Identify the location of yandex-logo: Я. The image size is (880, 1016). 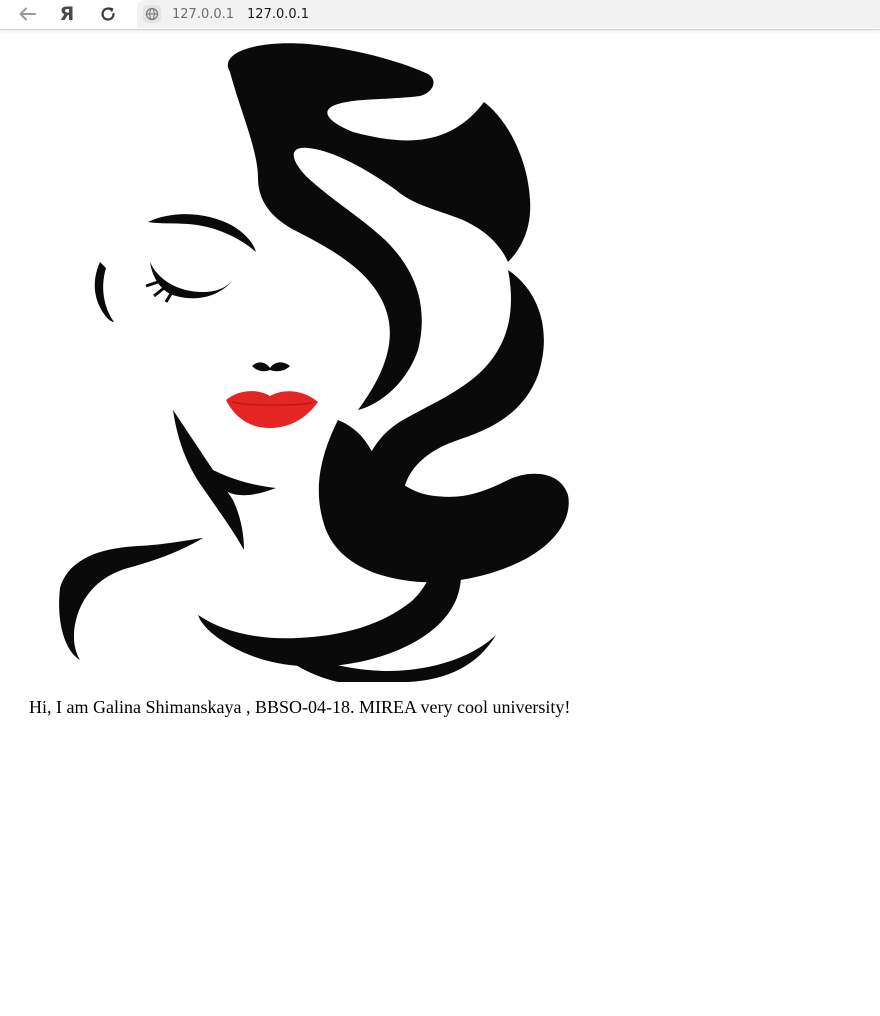
(67, 13).